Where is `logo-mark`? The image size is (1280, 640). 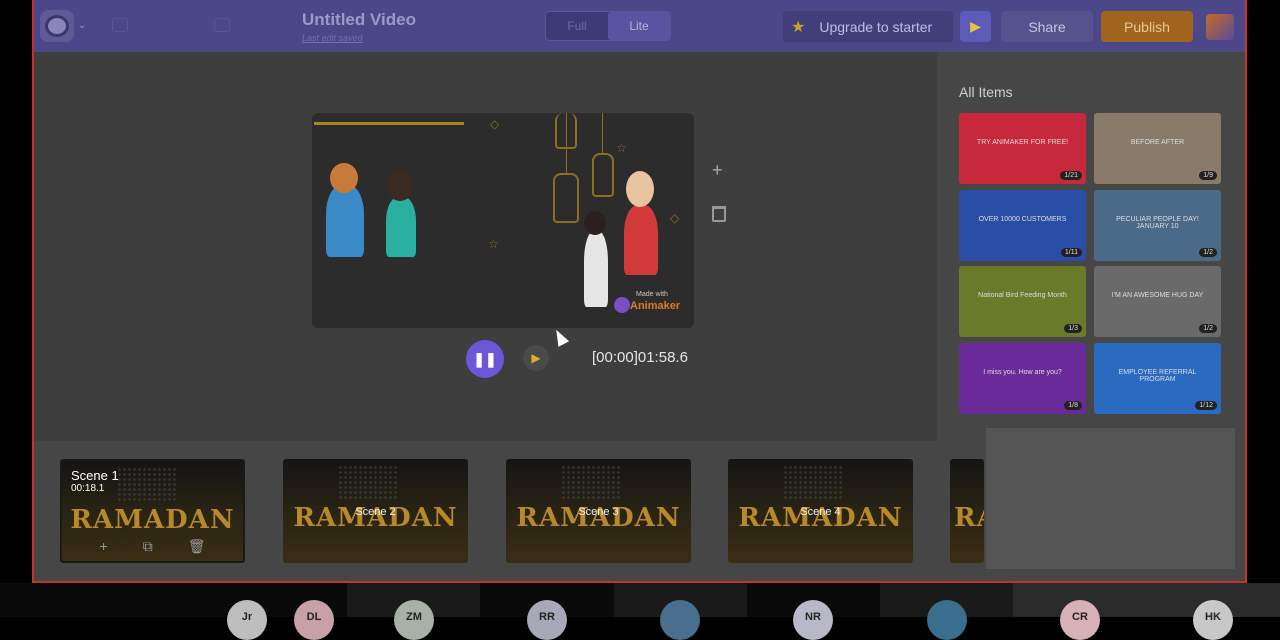 logo-mark is located at coordinates (57, 26).